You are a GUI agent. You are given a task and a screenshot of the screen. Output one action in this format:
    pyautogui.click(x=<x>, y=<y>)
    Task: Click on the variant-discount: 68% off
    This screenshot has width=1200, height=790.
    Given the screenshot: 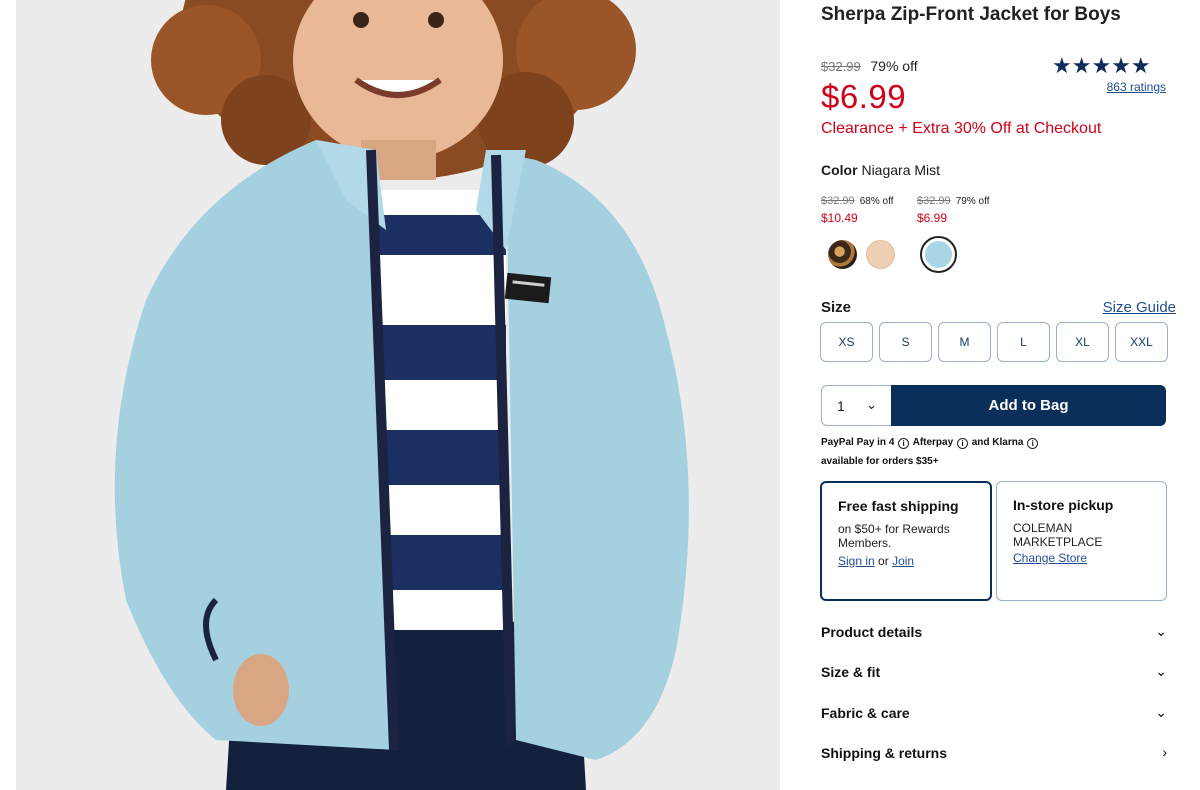 What is the action you would take?
    pyautogui.click(x=876, y=201)
    